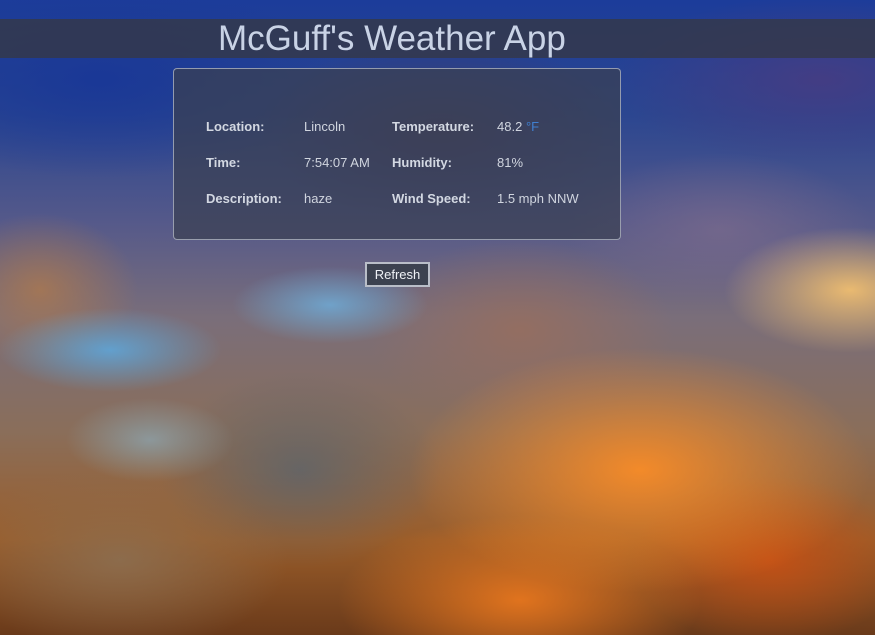 Image resolution: width=875 pixels, height=635 pixels. Describe the element at coordinates (244, 198) in the screenshot. I see `description-label: Description:` at that location.